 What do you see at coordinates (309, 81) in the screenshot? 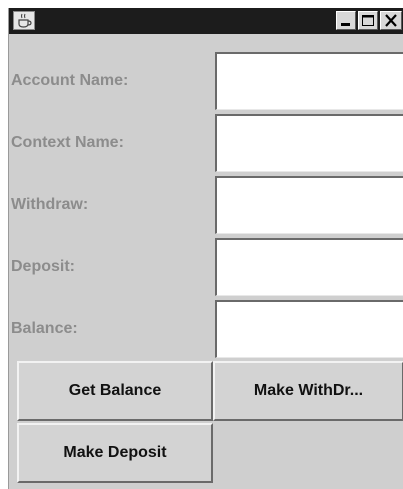
I see `account-name-field` at bounding box center [309, 81].